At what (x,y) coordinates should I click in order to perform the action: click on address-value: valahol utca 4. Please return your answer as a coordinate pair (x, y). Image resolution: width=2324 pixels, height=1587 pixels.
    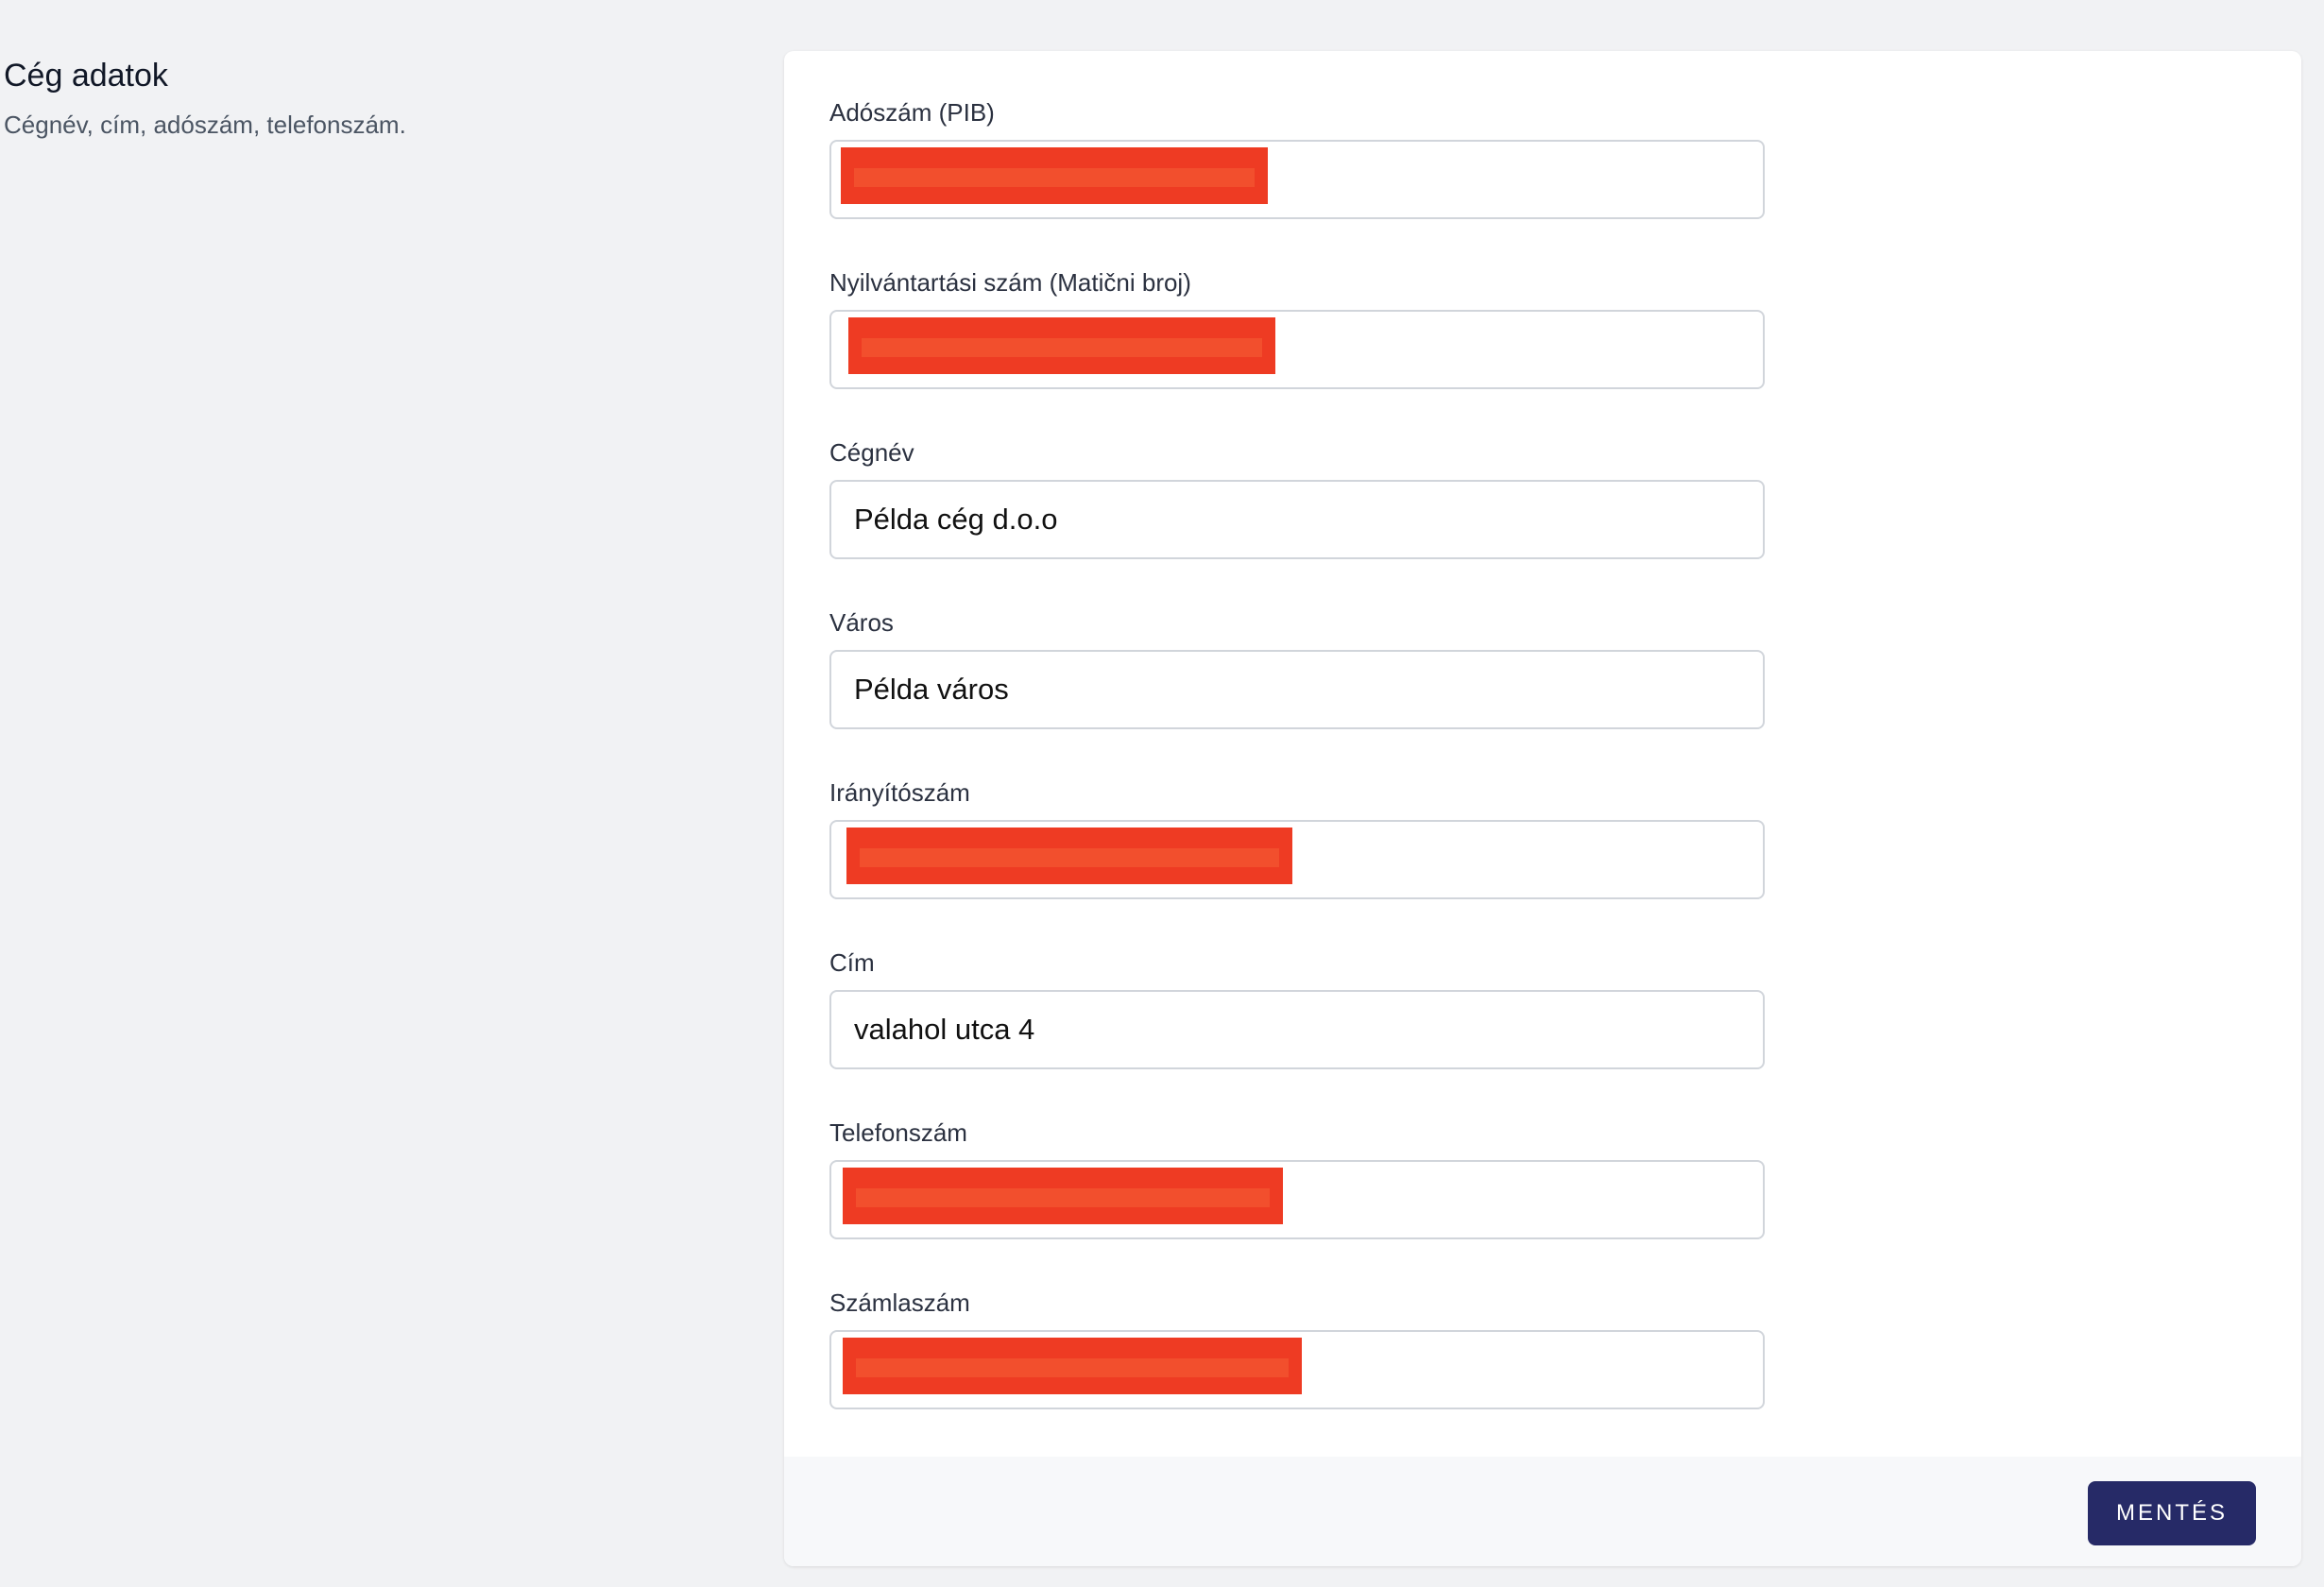
    Looking at the image, I should click on (944, 1029).